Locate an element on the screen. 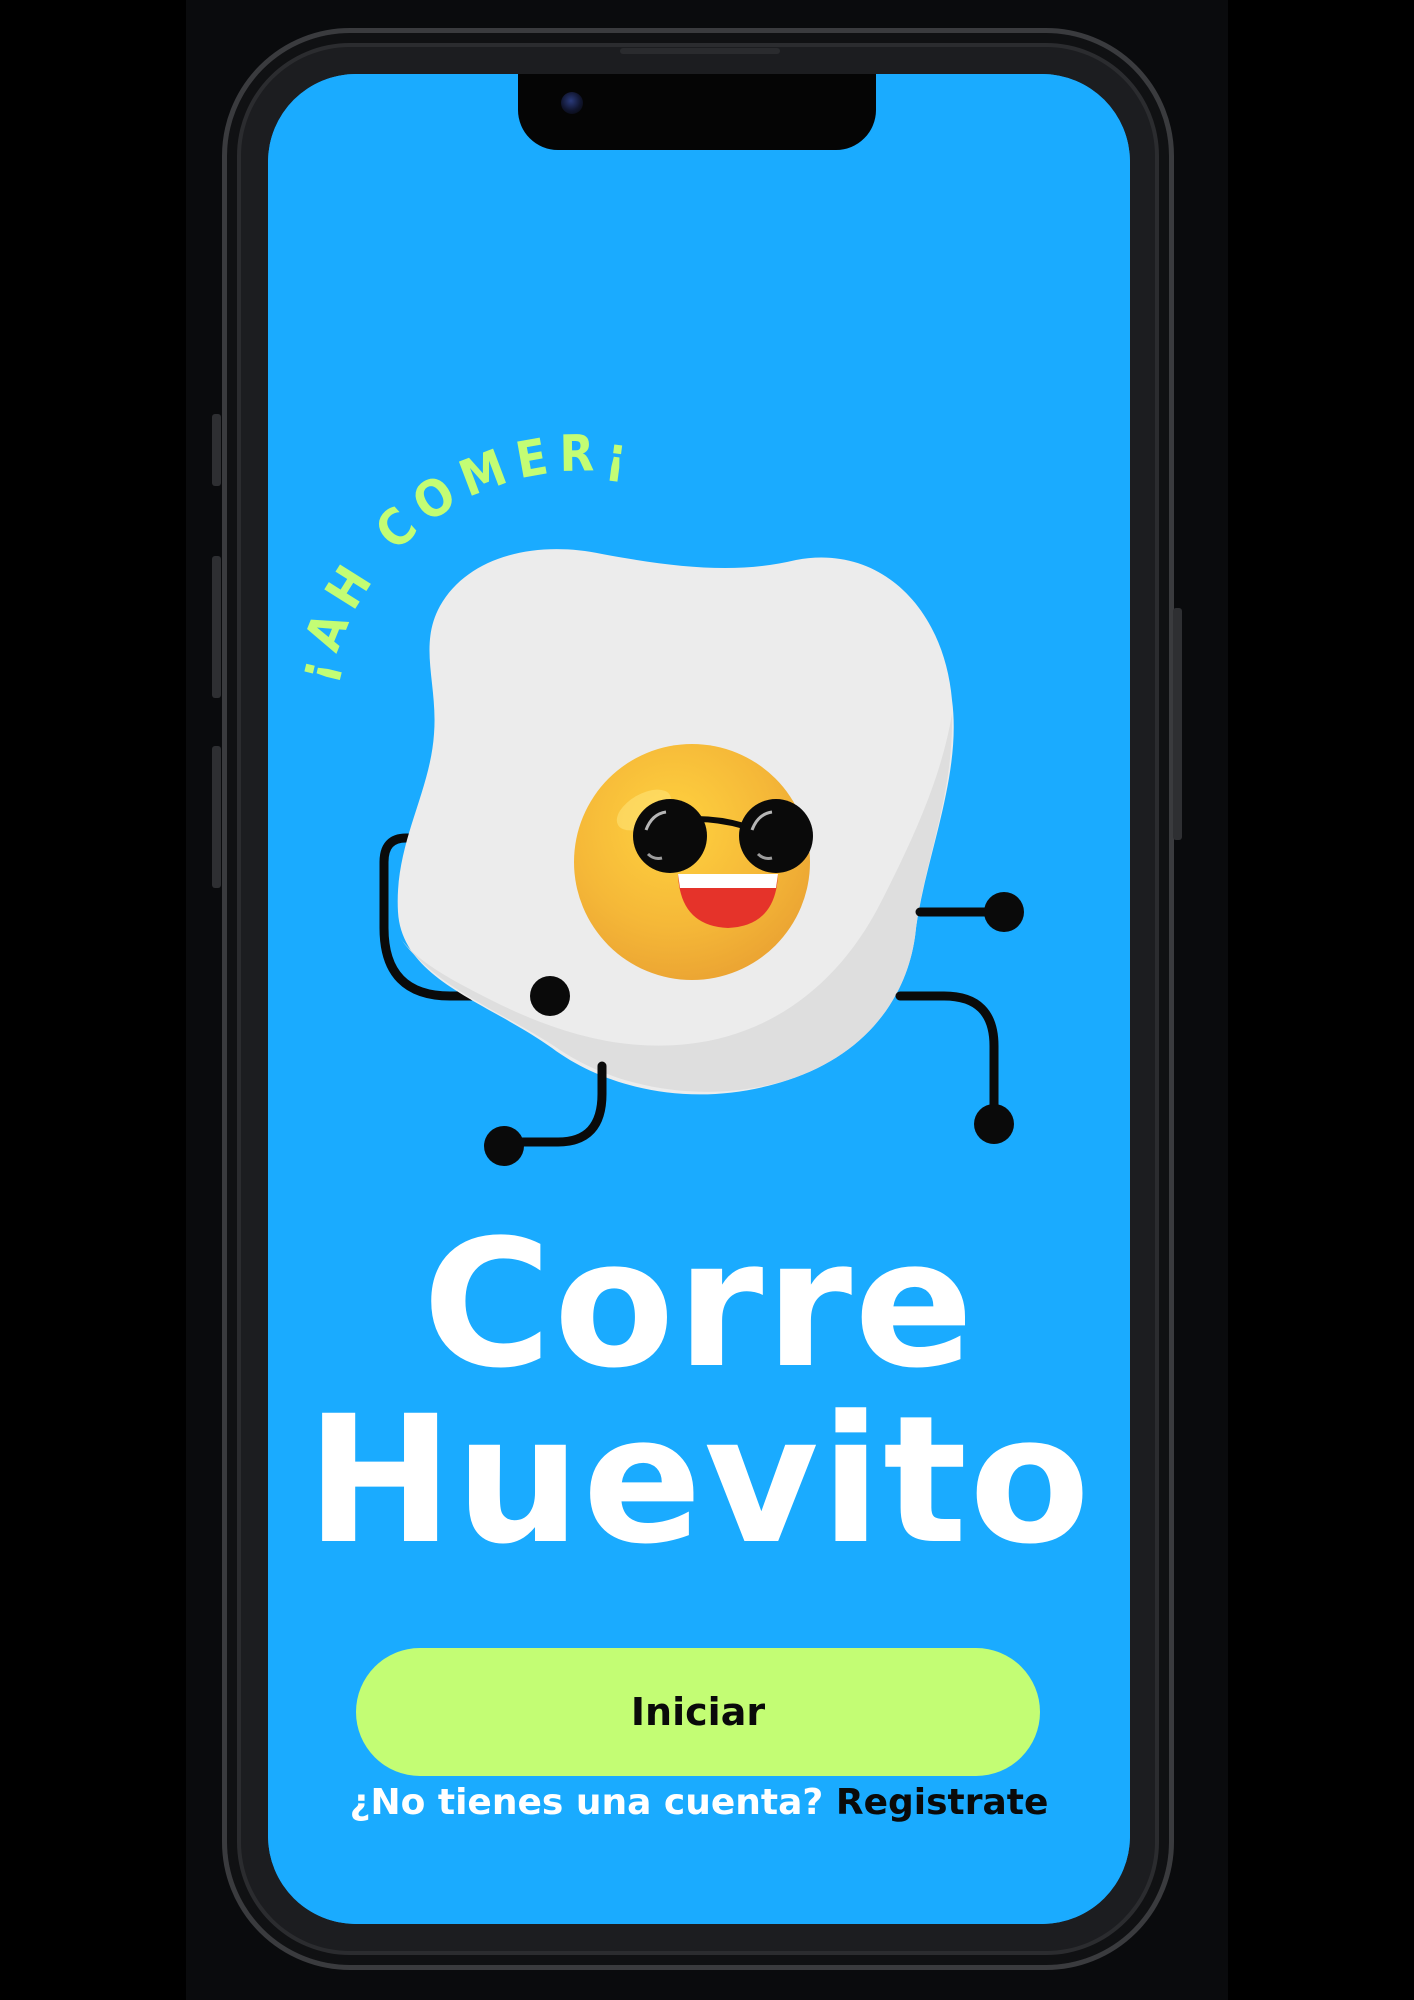 This screenshot has width=1414, height=2000. signup-link: Registrate is located at coordinates (942, 1802).